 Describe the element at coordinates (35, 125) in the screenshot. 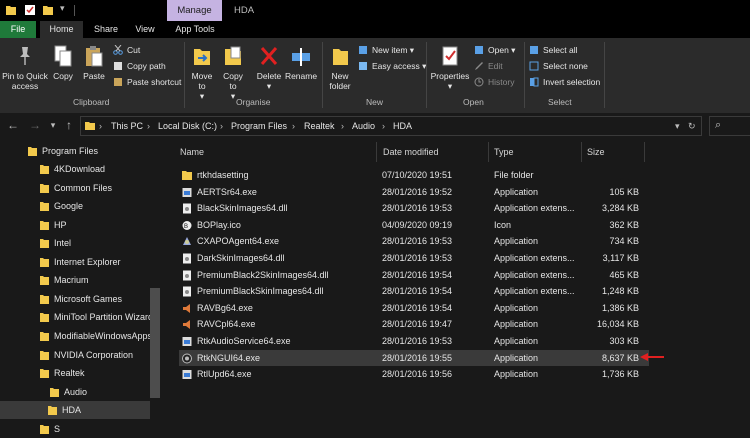

I see `forward-arrow-icon: →` at that location.